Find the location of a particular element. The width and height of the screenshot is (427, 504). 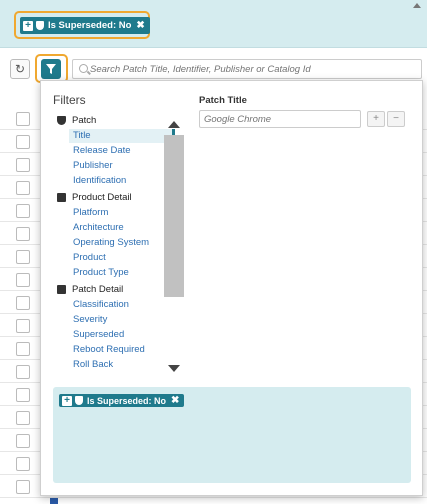

tree-scrollbar is located at coordinates (174, 247).